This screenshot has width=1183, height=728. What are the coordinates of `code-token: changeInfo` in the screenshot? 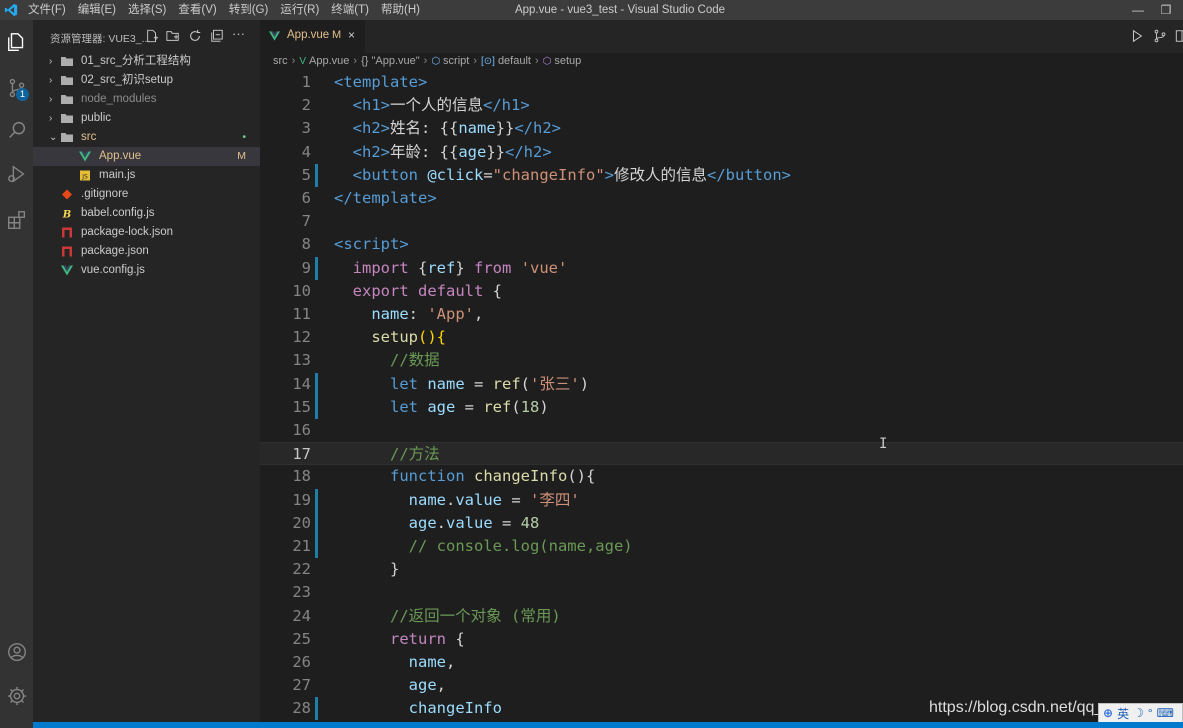 It's located at (455, 708).